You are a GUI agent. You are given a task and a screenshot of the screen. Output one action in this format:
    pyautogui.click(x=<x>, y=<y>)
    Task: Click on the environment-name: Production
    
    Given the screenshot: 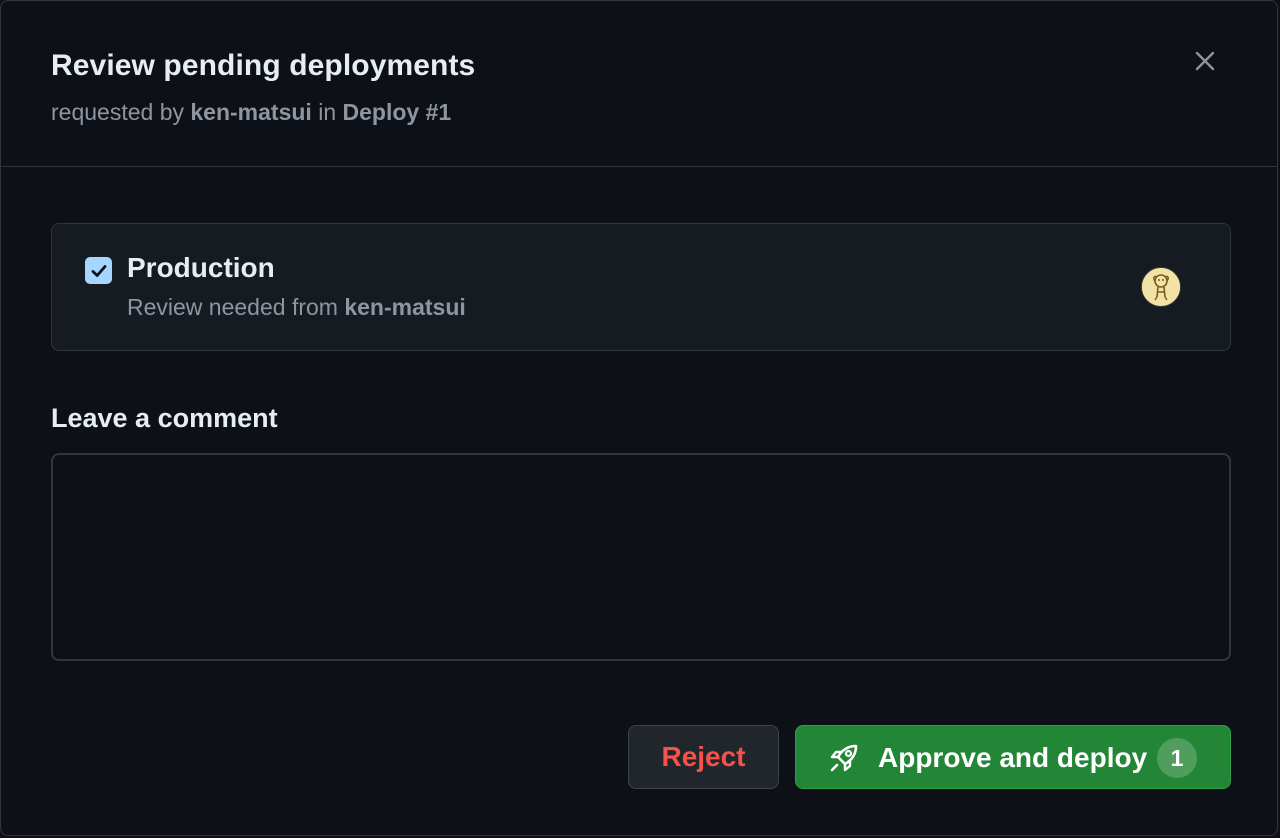 What is the action you would take?
    pyautogui.click(x=201, y=267)
    